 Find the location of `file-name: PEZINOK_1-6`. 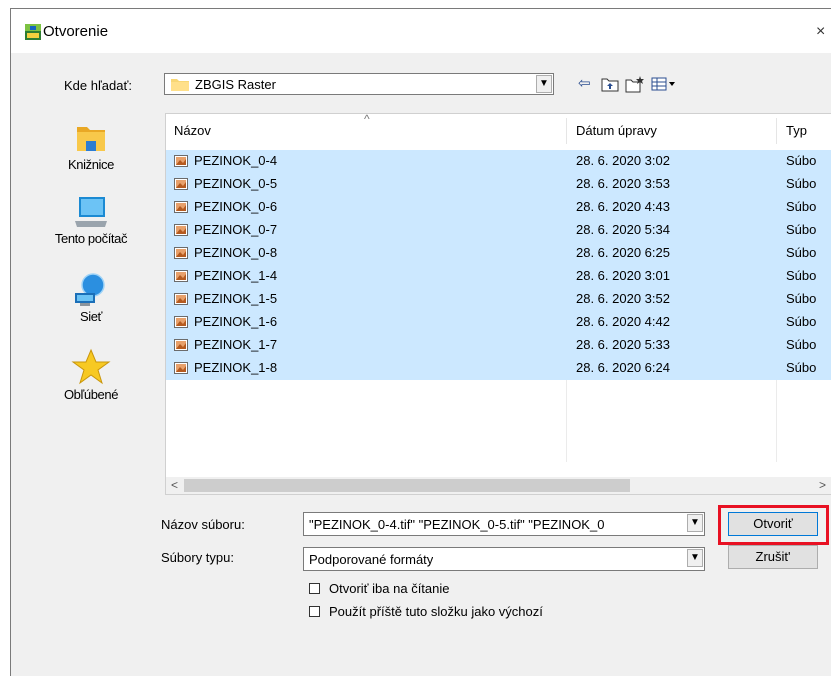

file-name: PEZINOK_1-6 is located at coordinates (236, 321).